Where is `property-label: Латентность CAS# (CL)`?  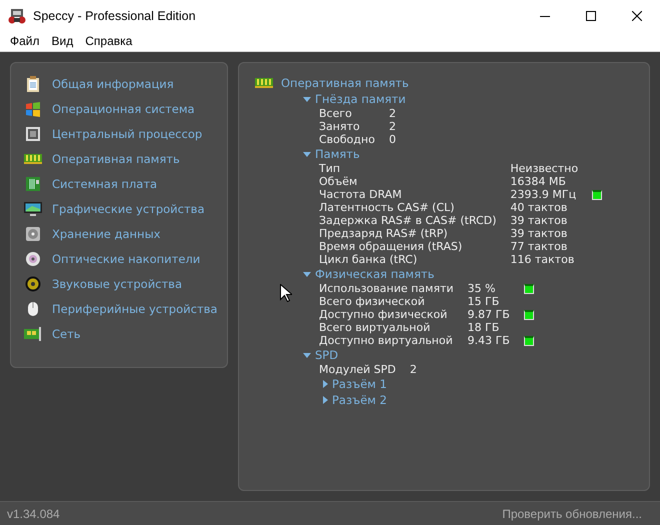 property-label: Латентность CAS# (CL) is located at coordinates (387, 207).